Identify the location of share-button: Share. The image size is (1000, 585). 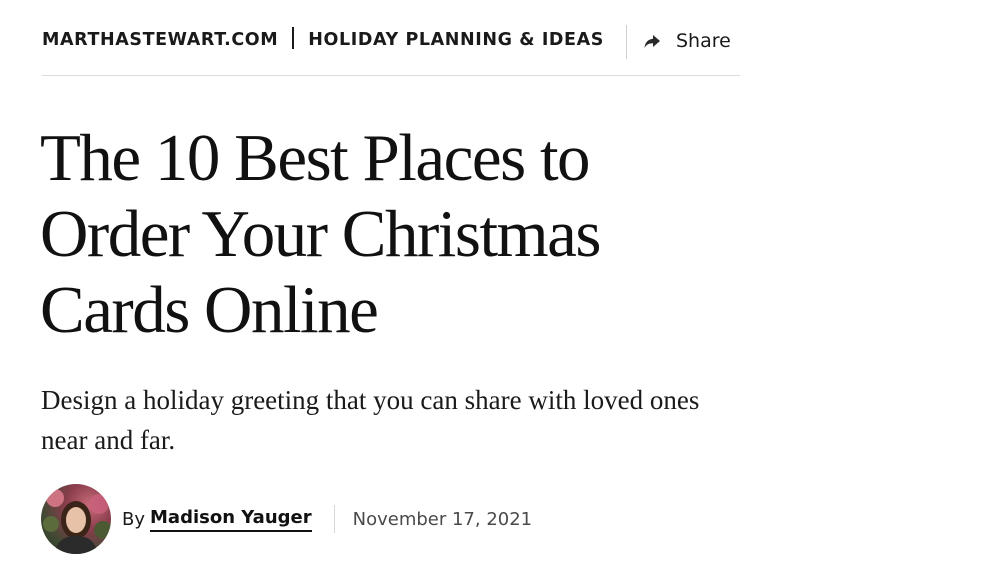
(686, 41).